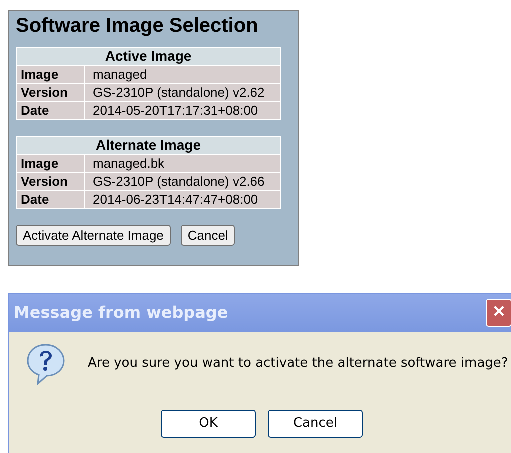 The image size is (511, 453). Describe the element at coordinates (182, 199) in the screenshot. I see `row-value: 2014-06-23T14:47:47+08:00` at that location.